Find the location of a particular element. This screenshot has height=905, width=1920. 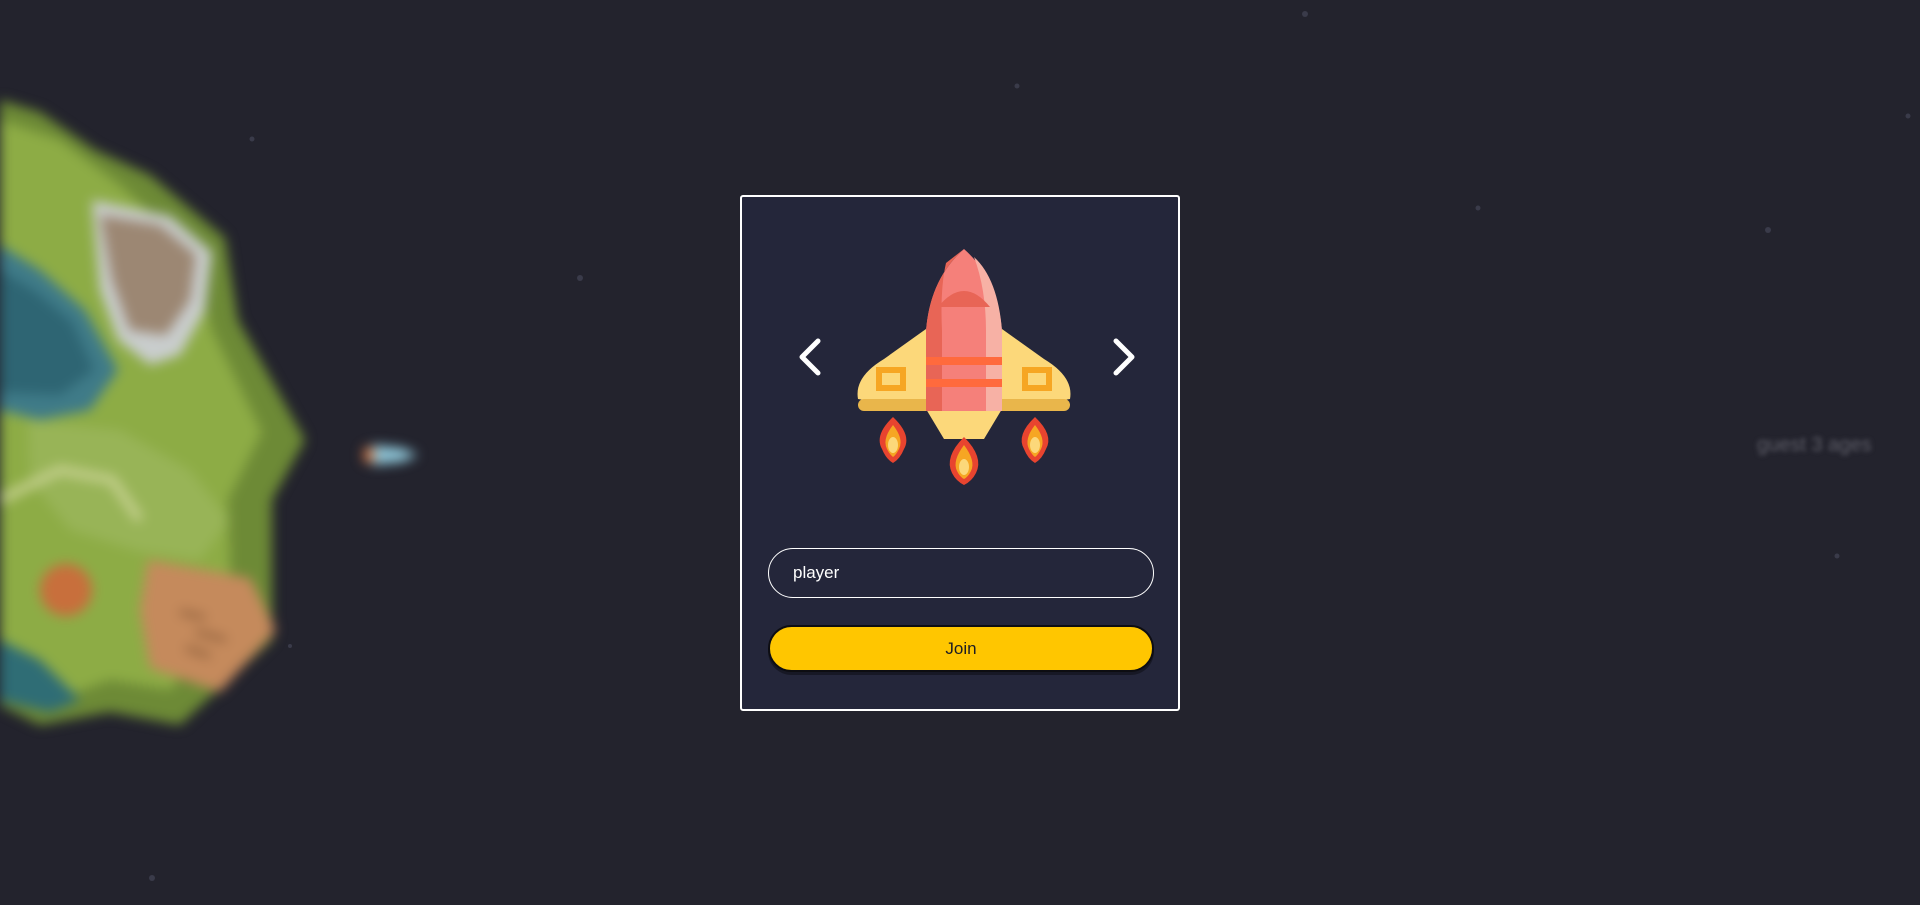

join-panel: Join is located at coordinates (960, 453).